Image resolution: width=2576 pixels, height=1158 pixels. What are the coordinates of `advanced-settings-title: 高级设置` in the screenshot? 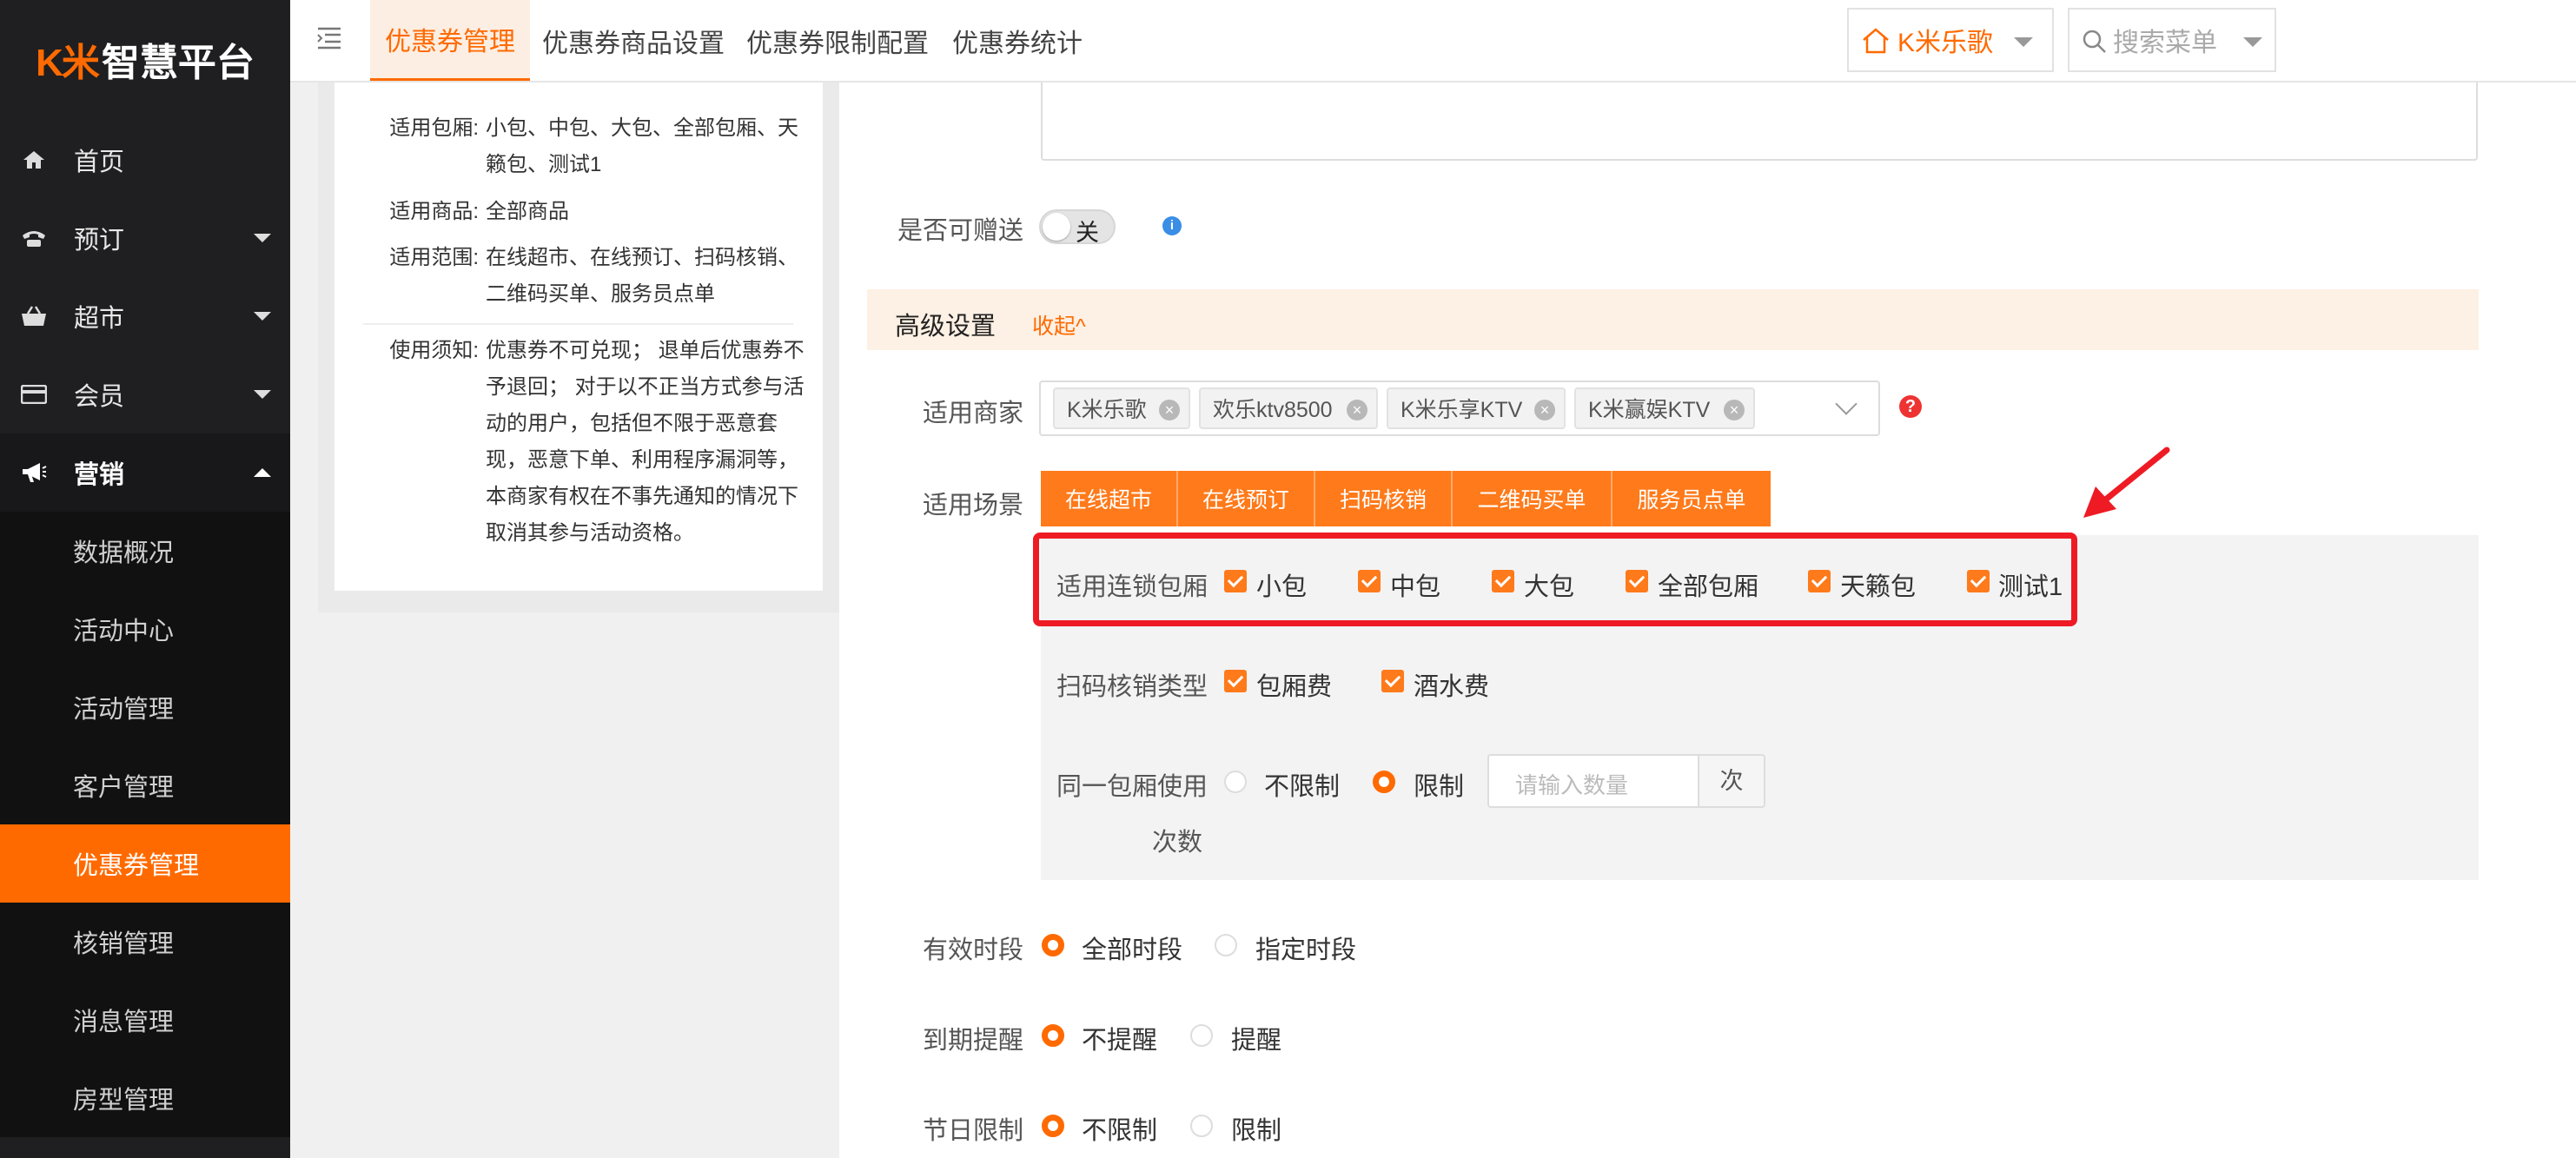 It's located at (946, 327).